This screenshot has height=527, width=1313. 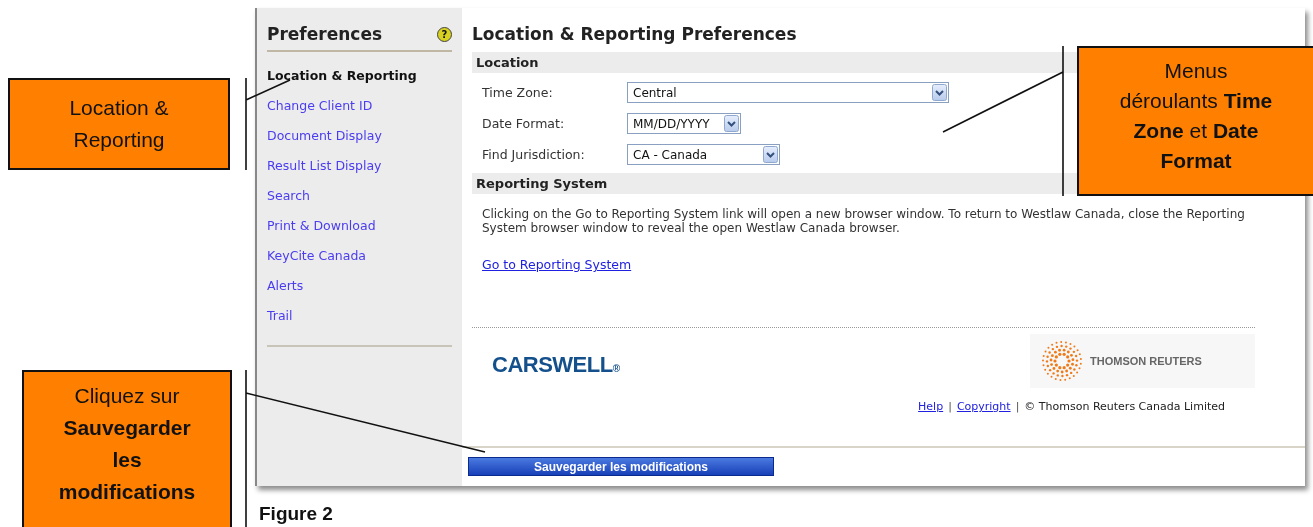 I want to click on help-icon: ?, so click(x=444, y=34).